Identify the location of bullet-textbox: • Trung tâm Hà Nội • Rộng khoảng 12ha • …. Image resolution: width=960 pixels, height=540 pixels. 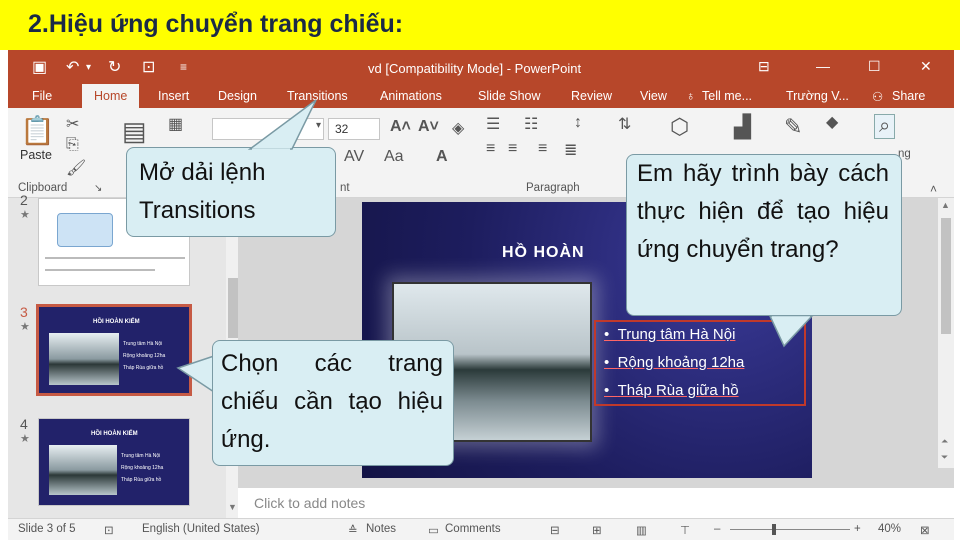
(700, 363).